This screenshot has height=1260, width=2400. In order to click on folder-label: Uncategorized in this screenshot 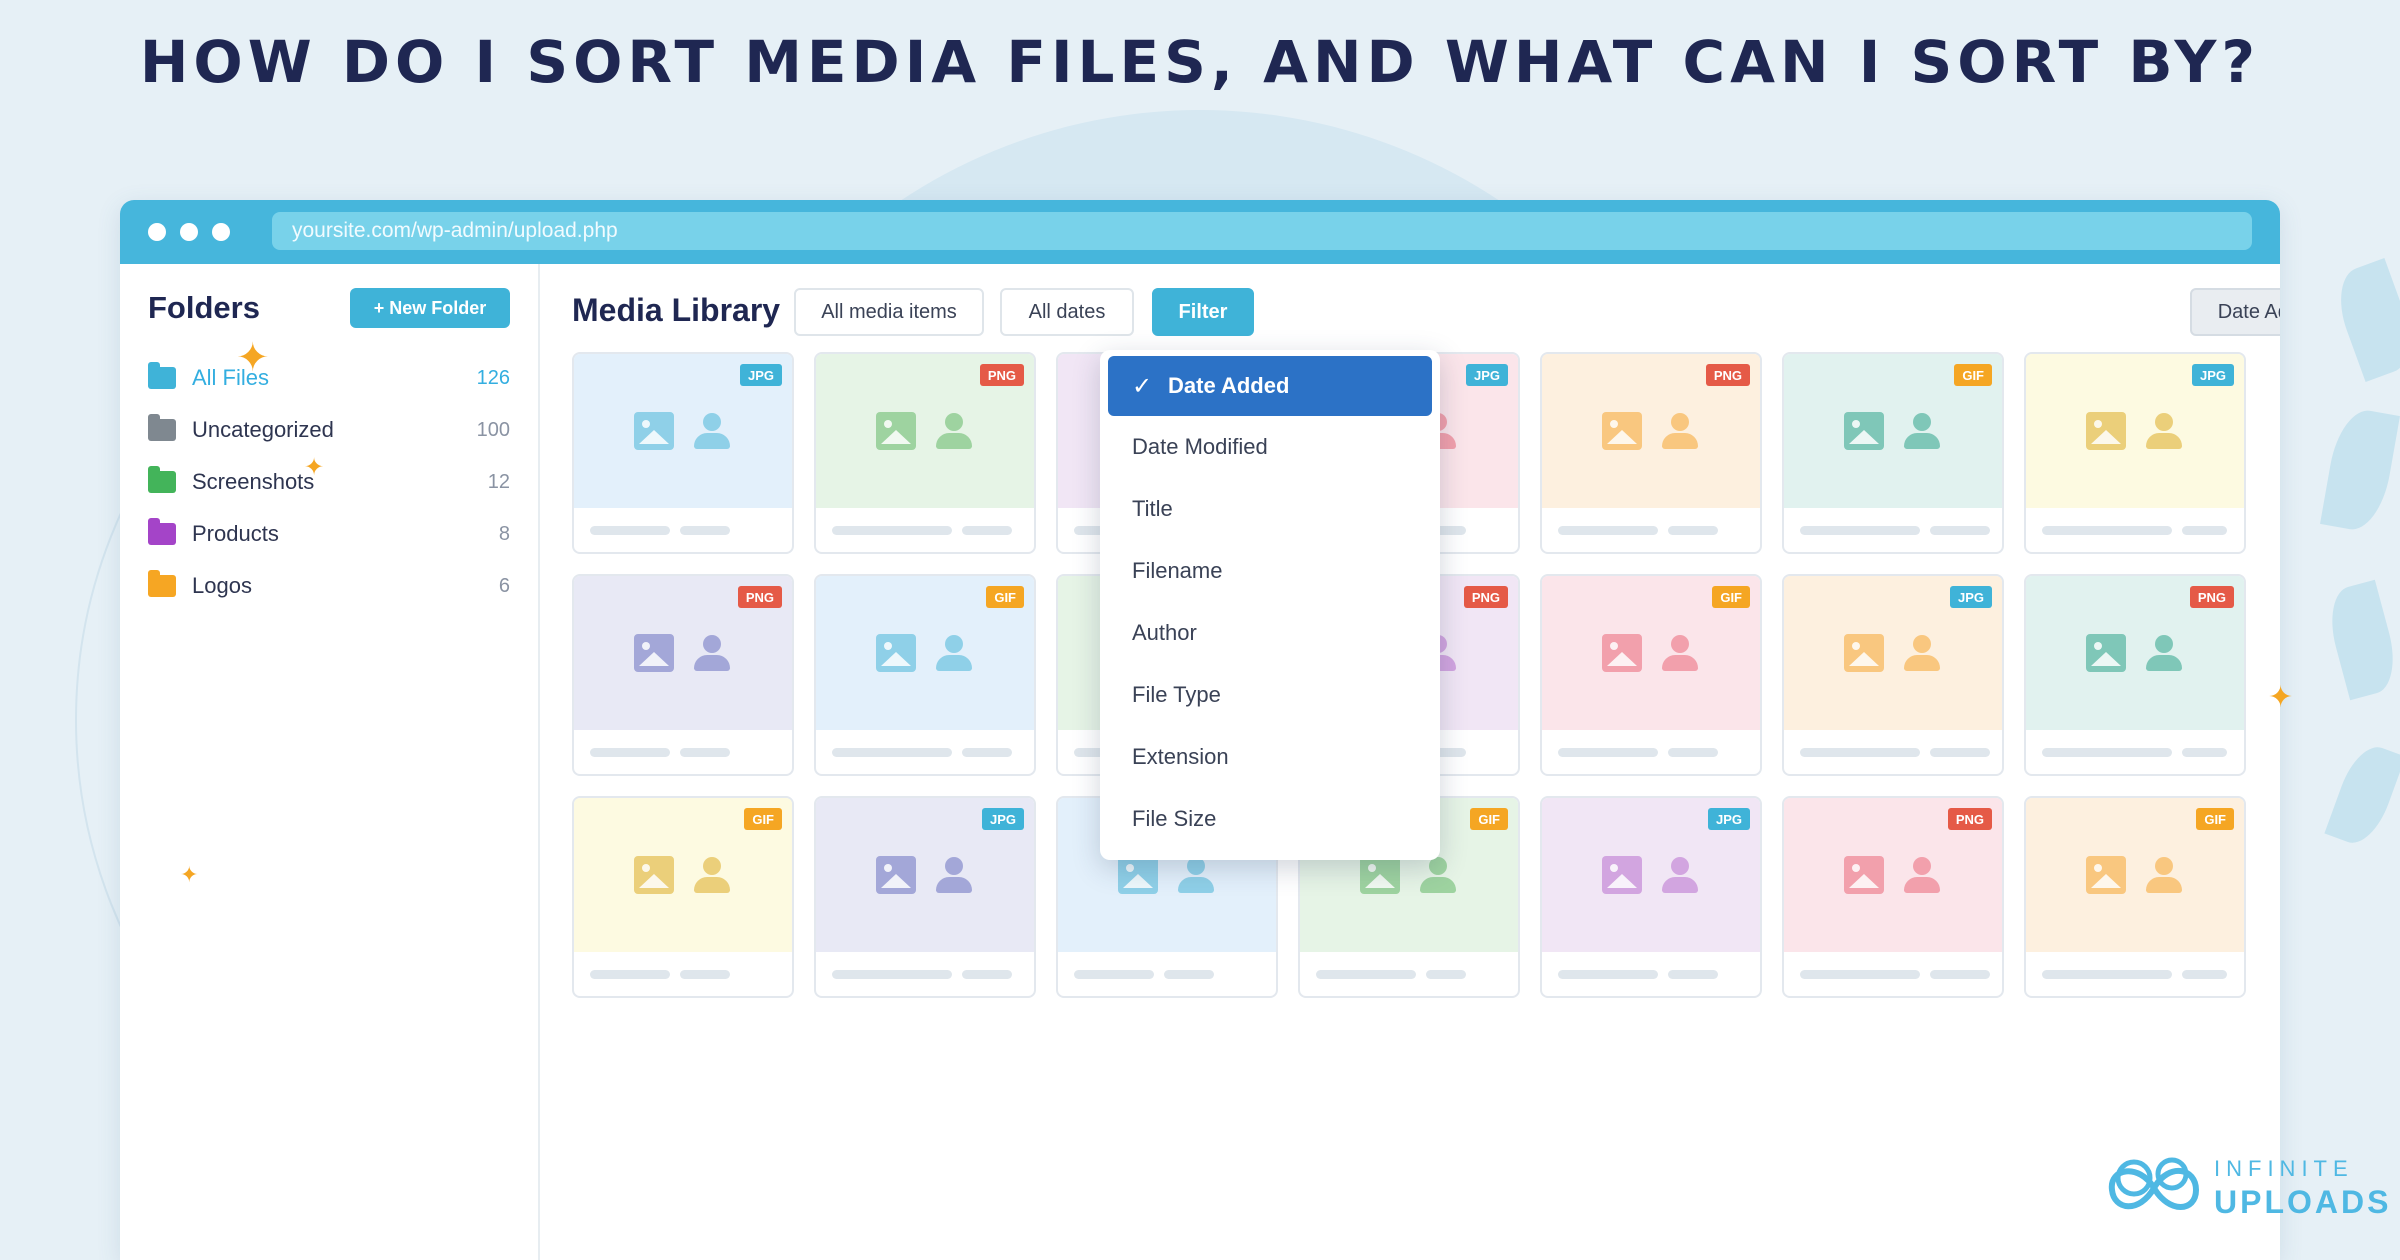, I will do `click(263, 429)`.